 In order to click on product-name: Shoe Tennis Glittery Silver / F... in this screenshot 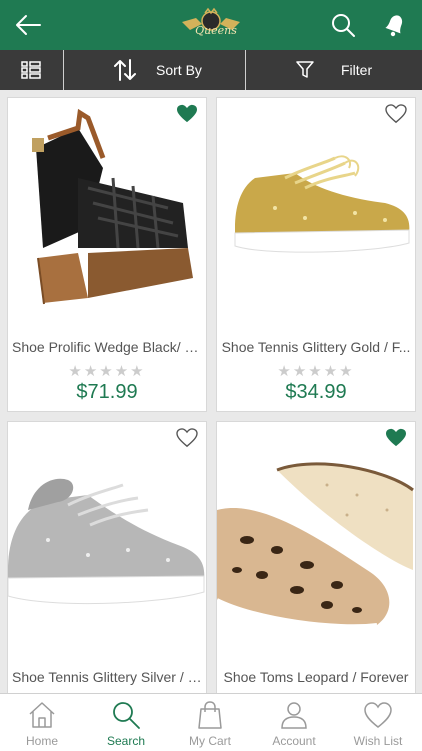, I will do `click(109, 677)`.